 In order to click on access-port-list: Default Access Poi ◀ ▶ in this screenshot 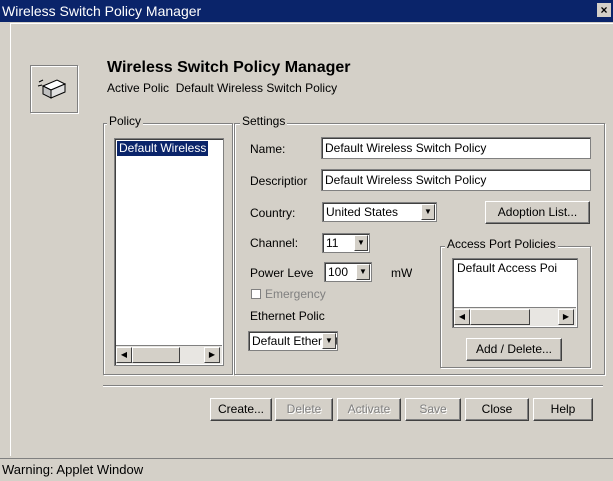, I will do `click(515, 293)`.